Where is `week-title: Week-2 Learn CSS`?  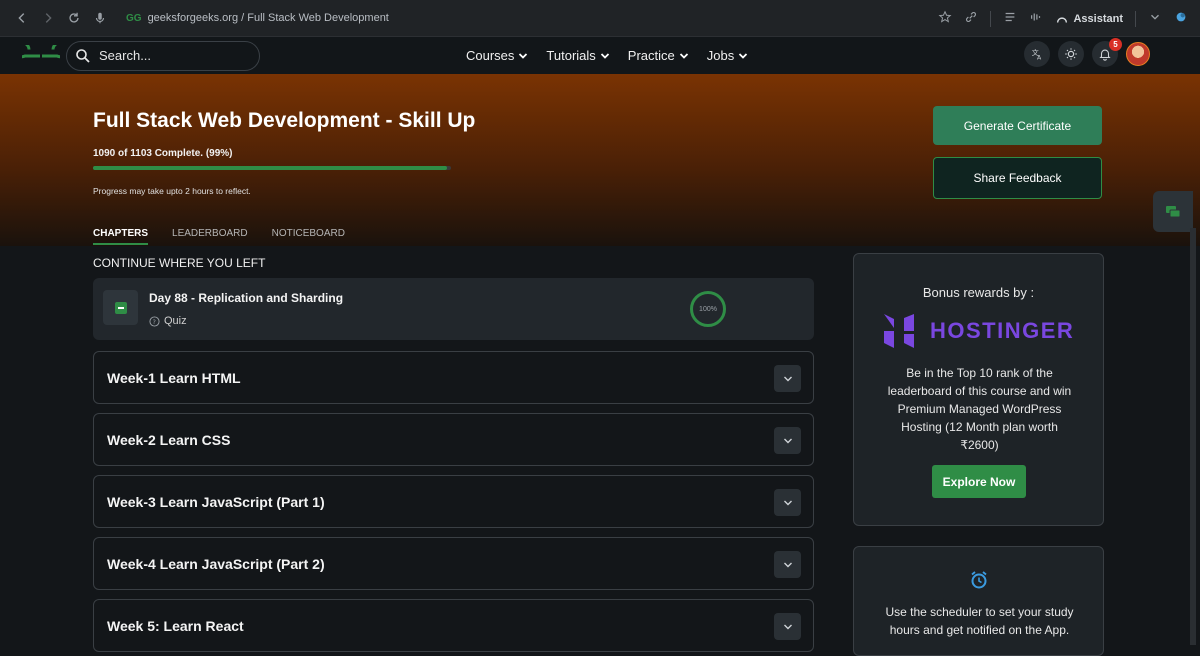 week-title: Week-2 Learn CSS is located at coordinates (169, 440).